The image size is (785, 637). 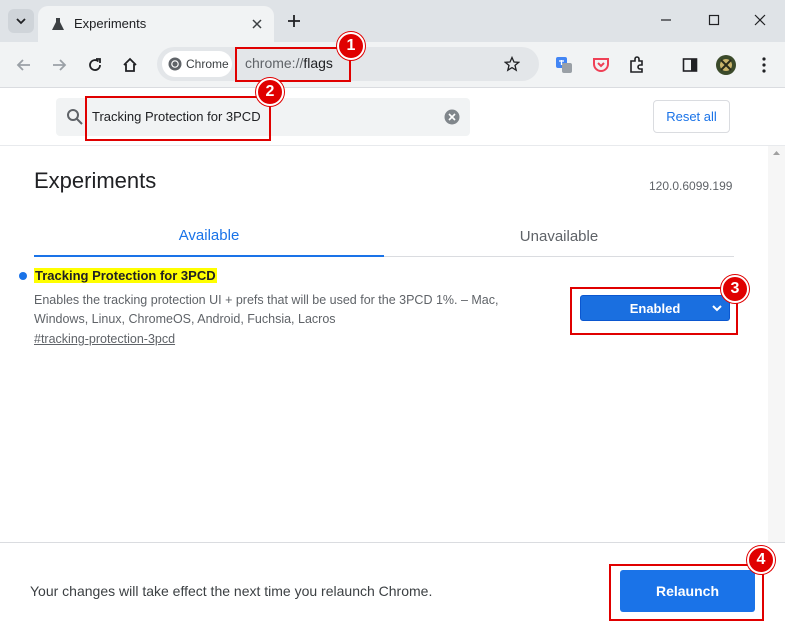 What do you see at coordinates (270, 92) in the screenshot?
I see `callout-badge-2: 2` at bounding box center [270, 92].